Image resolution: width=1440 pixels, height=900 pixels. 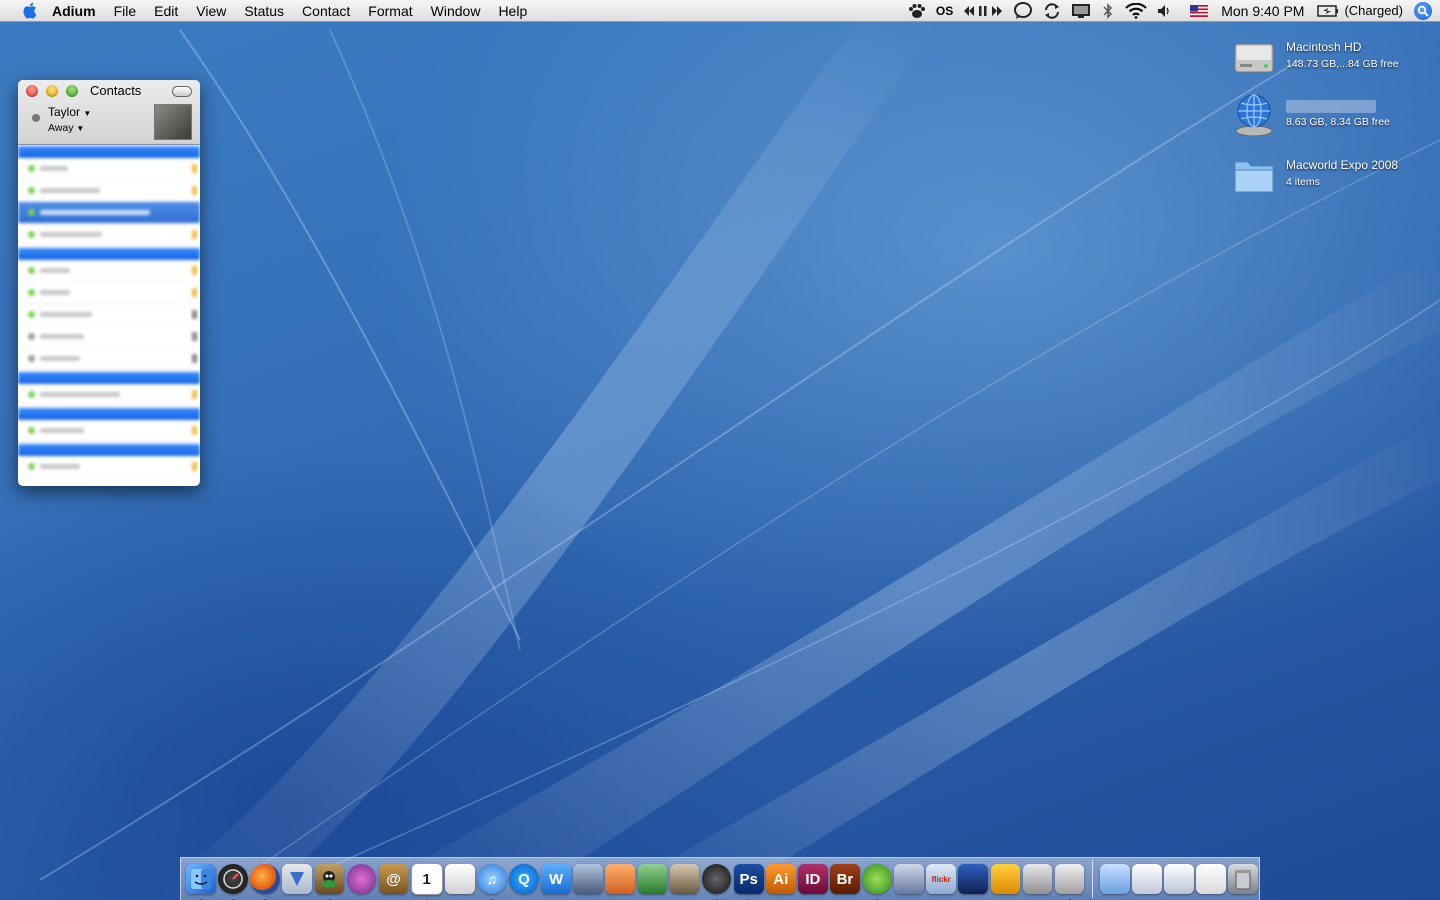 I want to click on spotlight-icon, so click(x=1423, y=10).